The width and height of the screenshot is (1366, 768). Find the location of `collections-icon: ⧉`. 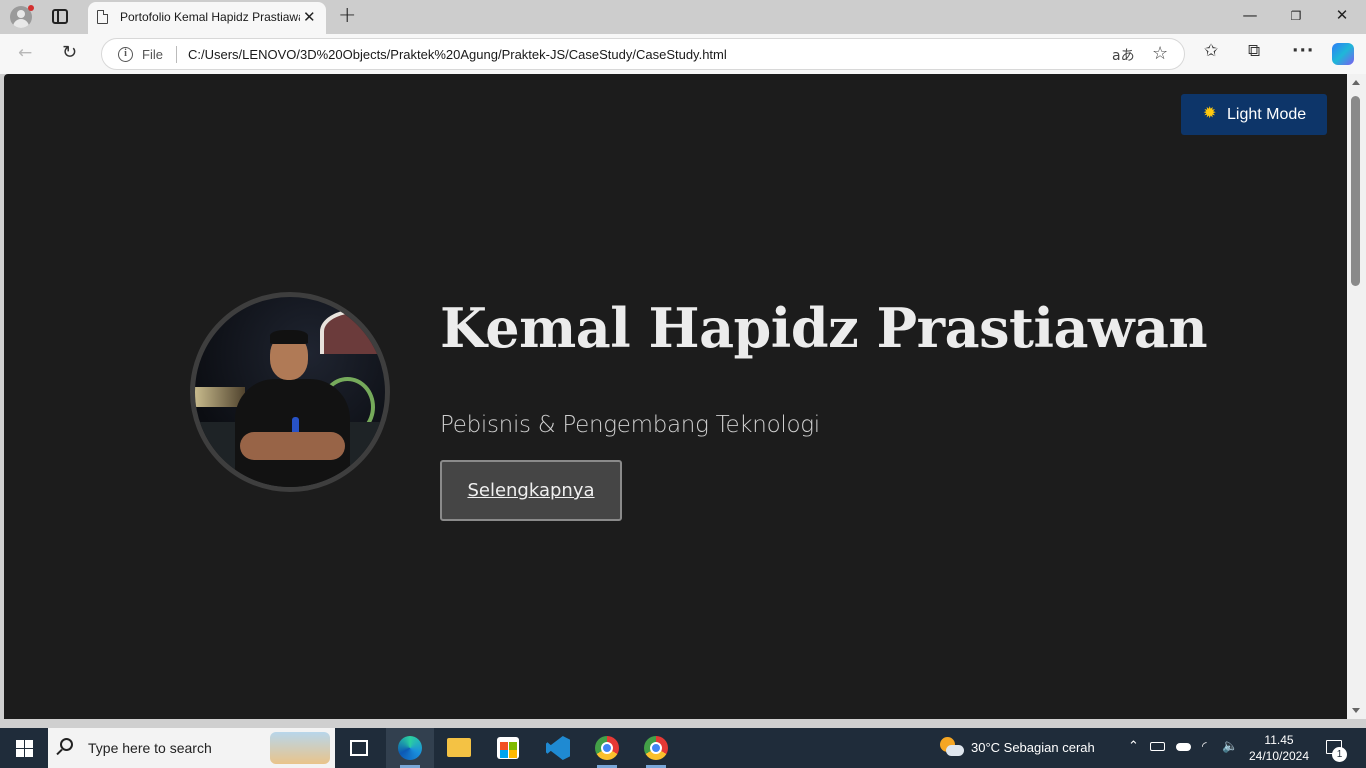

collections-icon: ⧉ is located at coordinates (1254, 51).